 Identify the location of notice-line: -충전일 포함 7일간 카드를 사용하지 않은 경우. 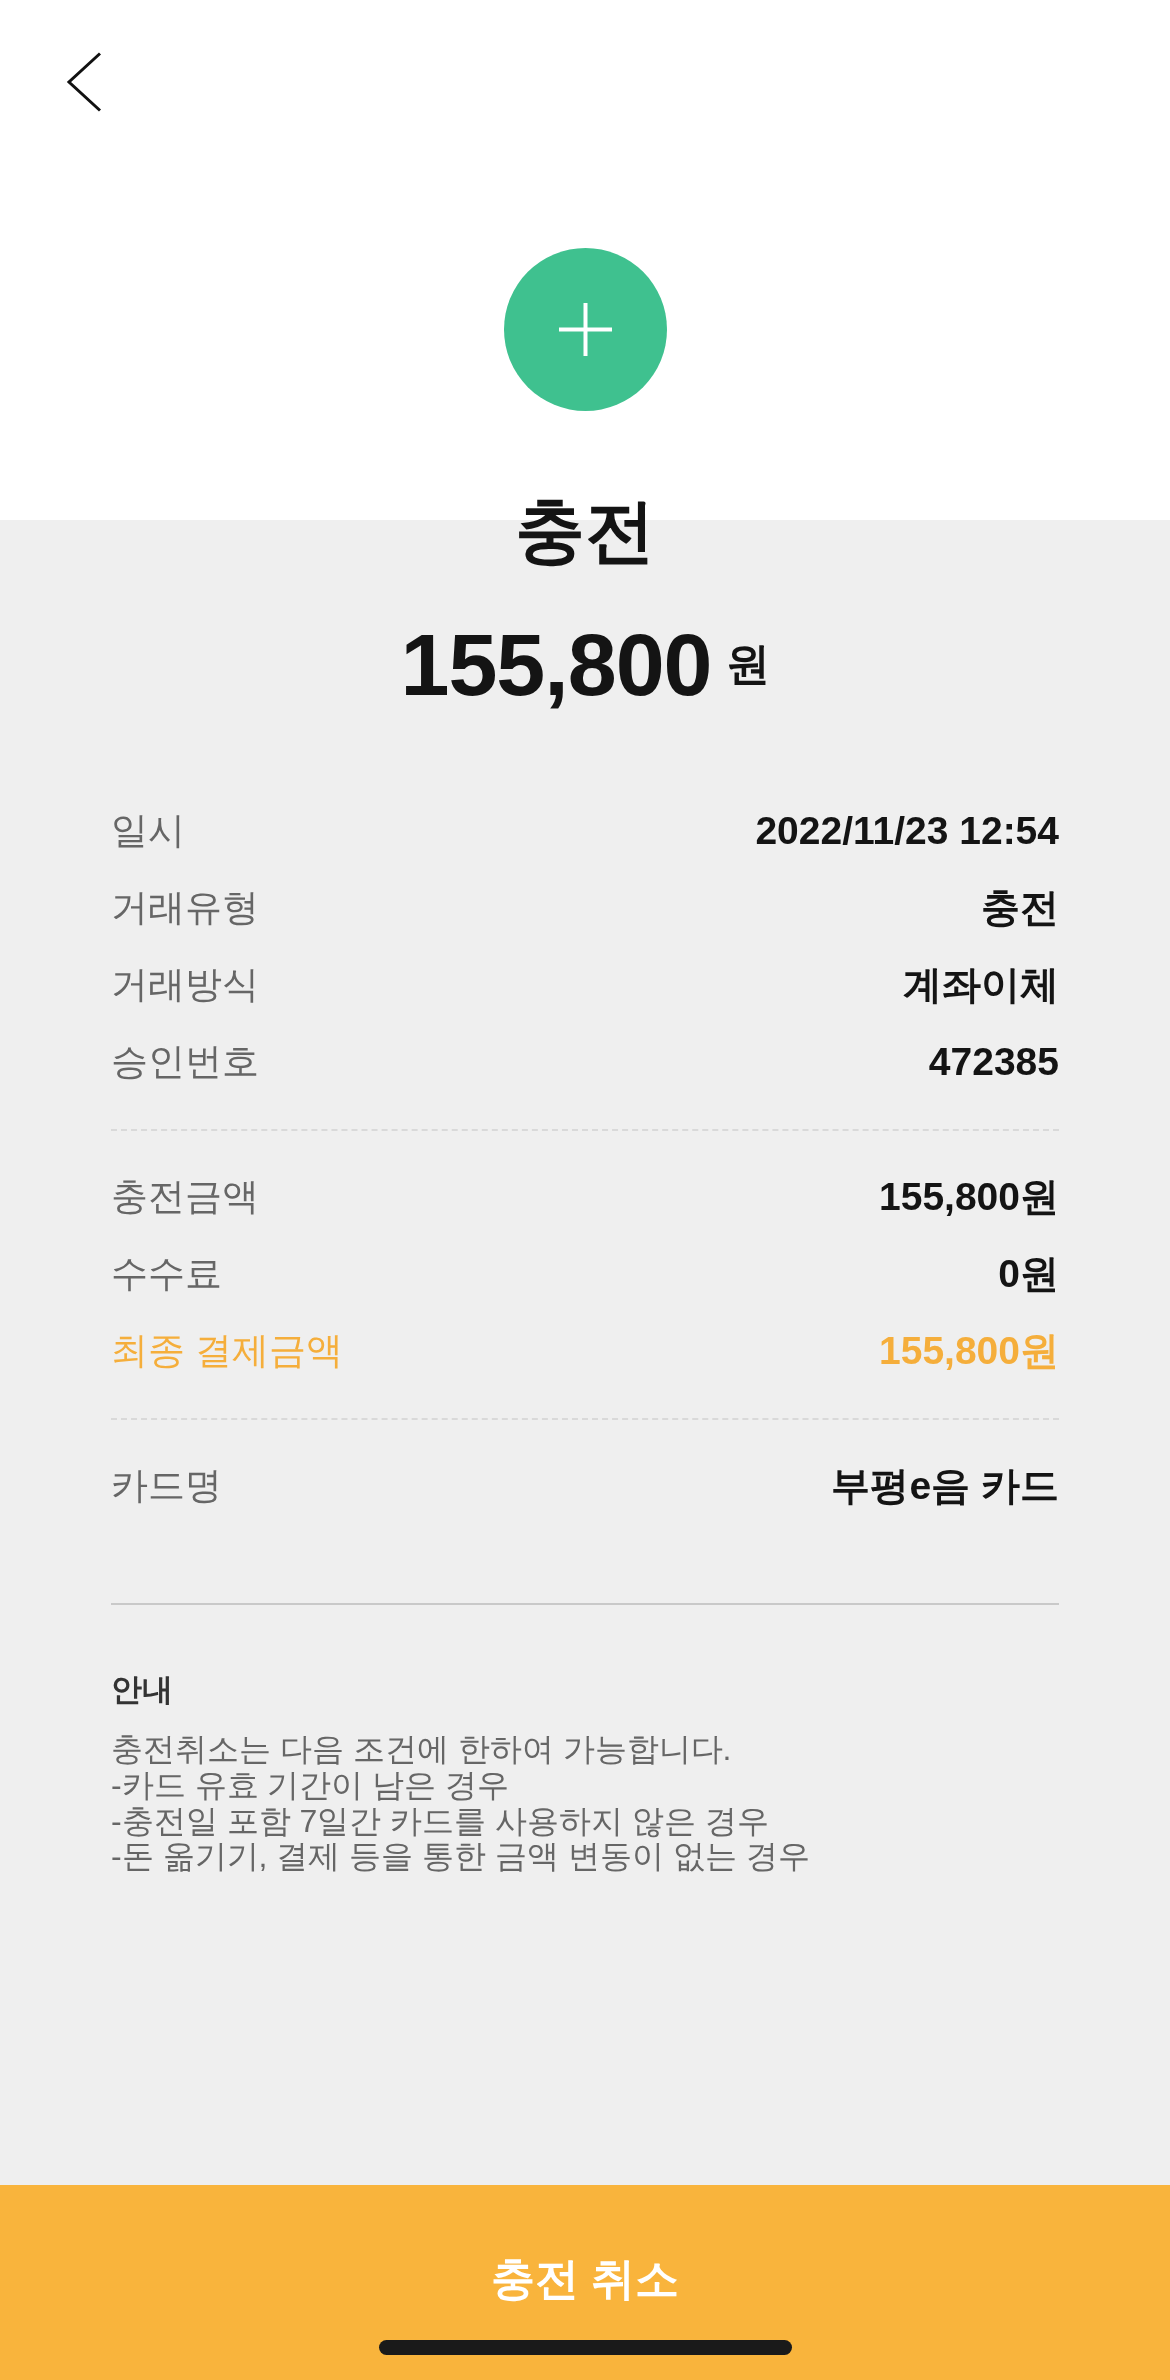
(440, 1821).